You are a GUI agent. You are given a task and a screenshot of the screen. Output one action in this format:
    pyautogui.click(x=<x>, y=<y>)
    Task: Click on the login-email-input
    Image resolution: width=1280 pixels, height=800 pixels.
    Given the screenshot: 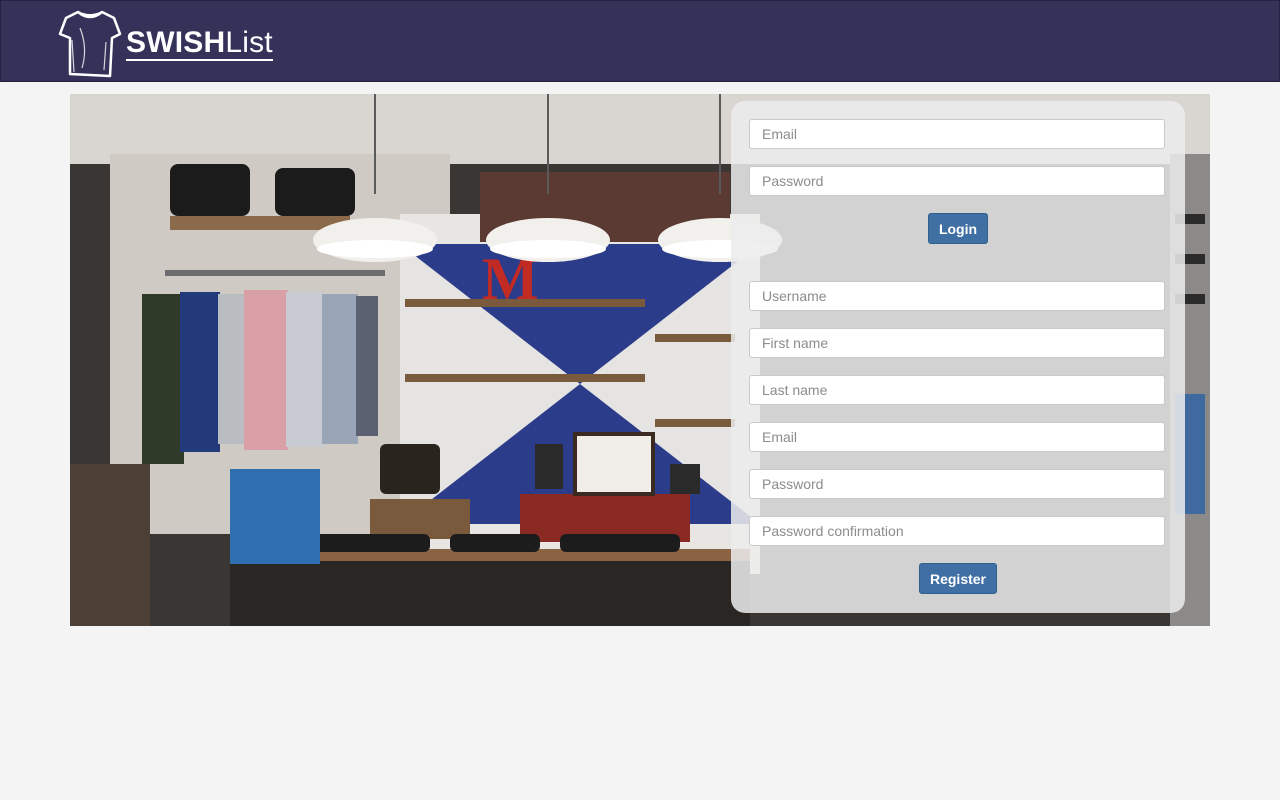 What is the action you would take?
    pyautogui.click(x=957, y=134)
    